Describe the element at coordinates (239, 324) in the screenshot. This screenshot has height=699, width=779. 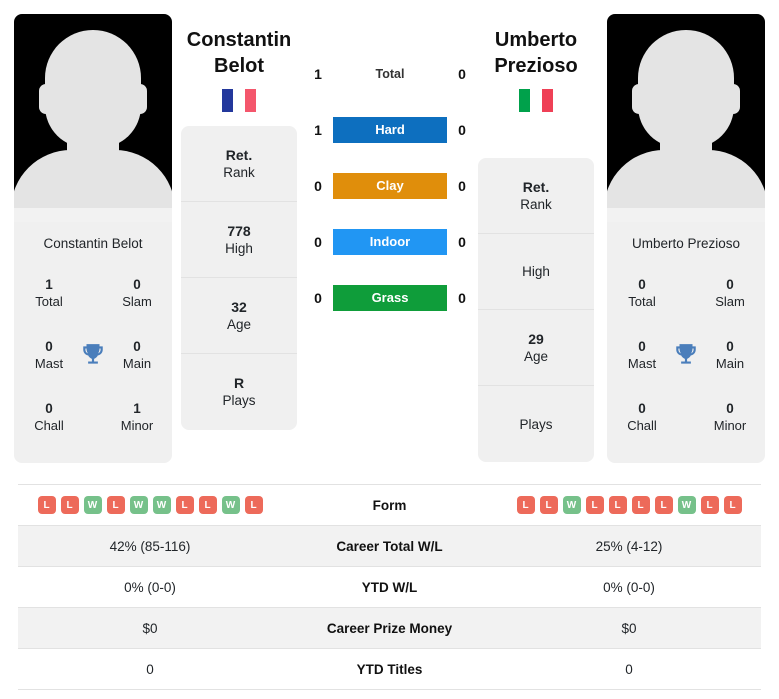
I see `rank-label: Age` at that location.